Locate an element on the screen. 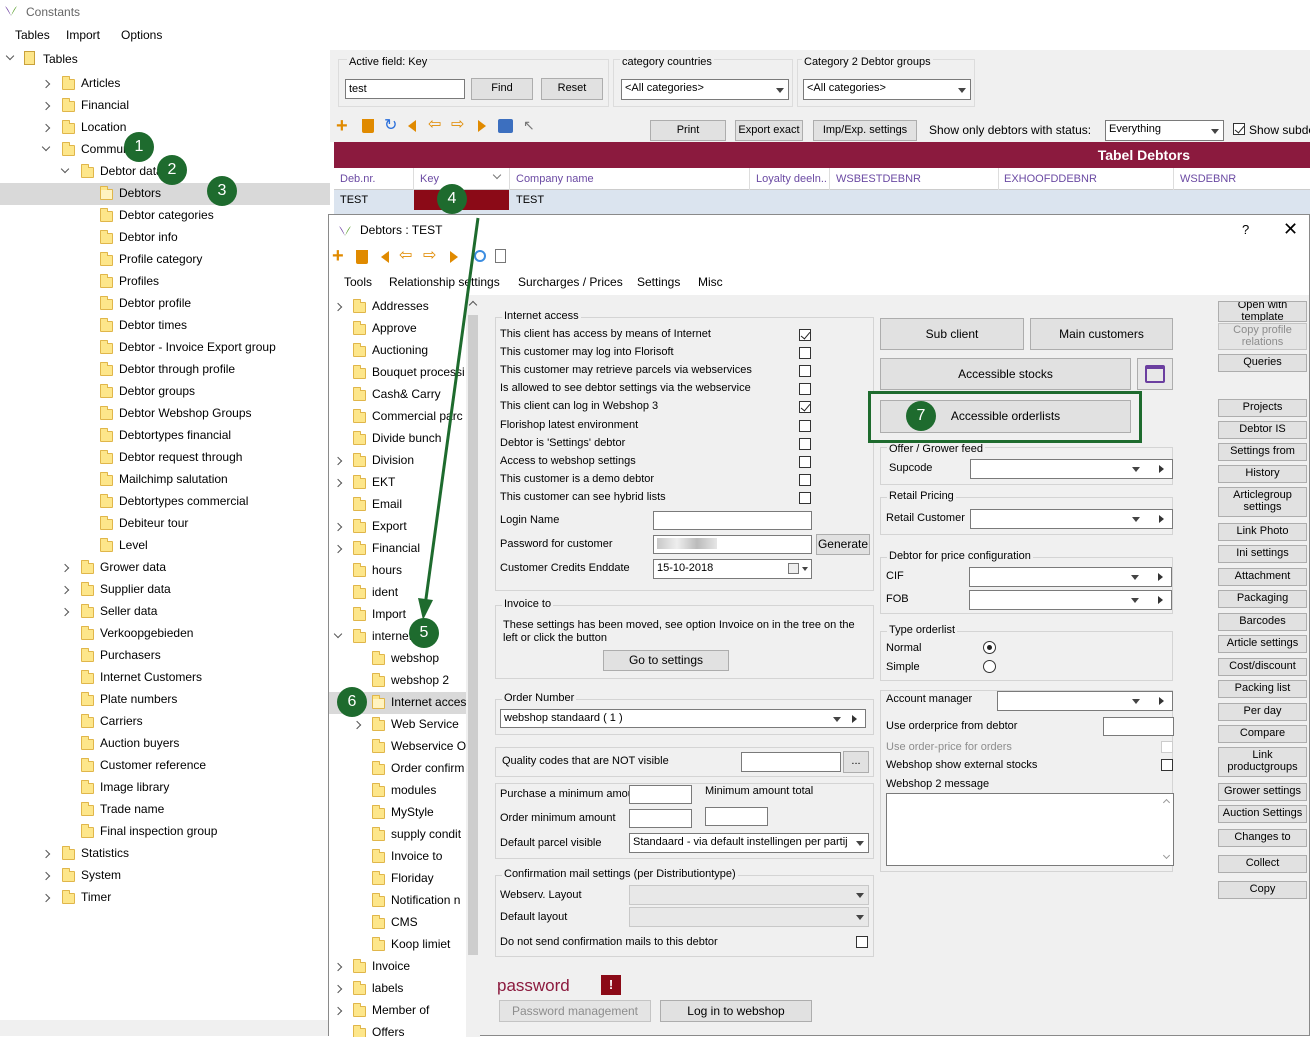 This screenshot has height=1037, width=1310. dialog-delete-icon is located at coordinates (362, 257).